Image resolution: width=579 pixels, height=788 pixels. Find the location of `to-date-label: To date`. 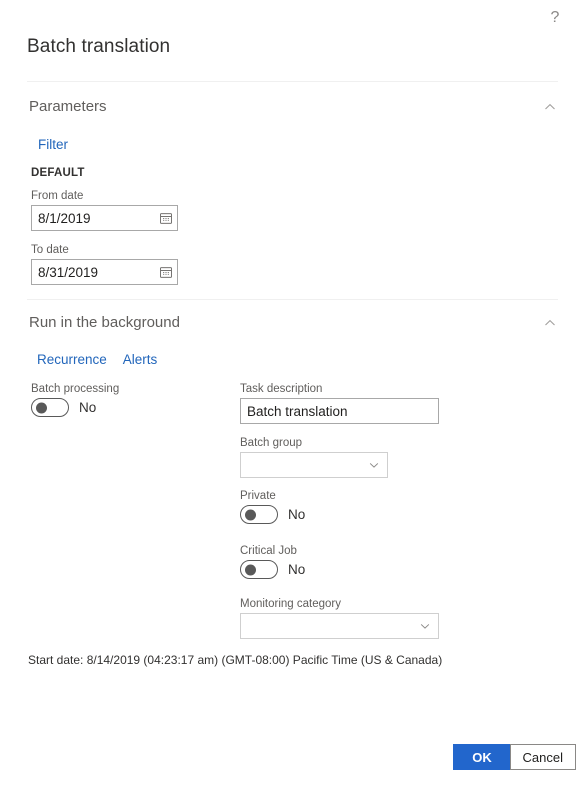

to-date-label: To date is located at coordinates (50, 250).